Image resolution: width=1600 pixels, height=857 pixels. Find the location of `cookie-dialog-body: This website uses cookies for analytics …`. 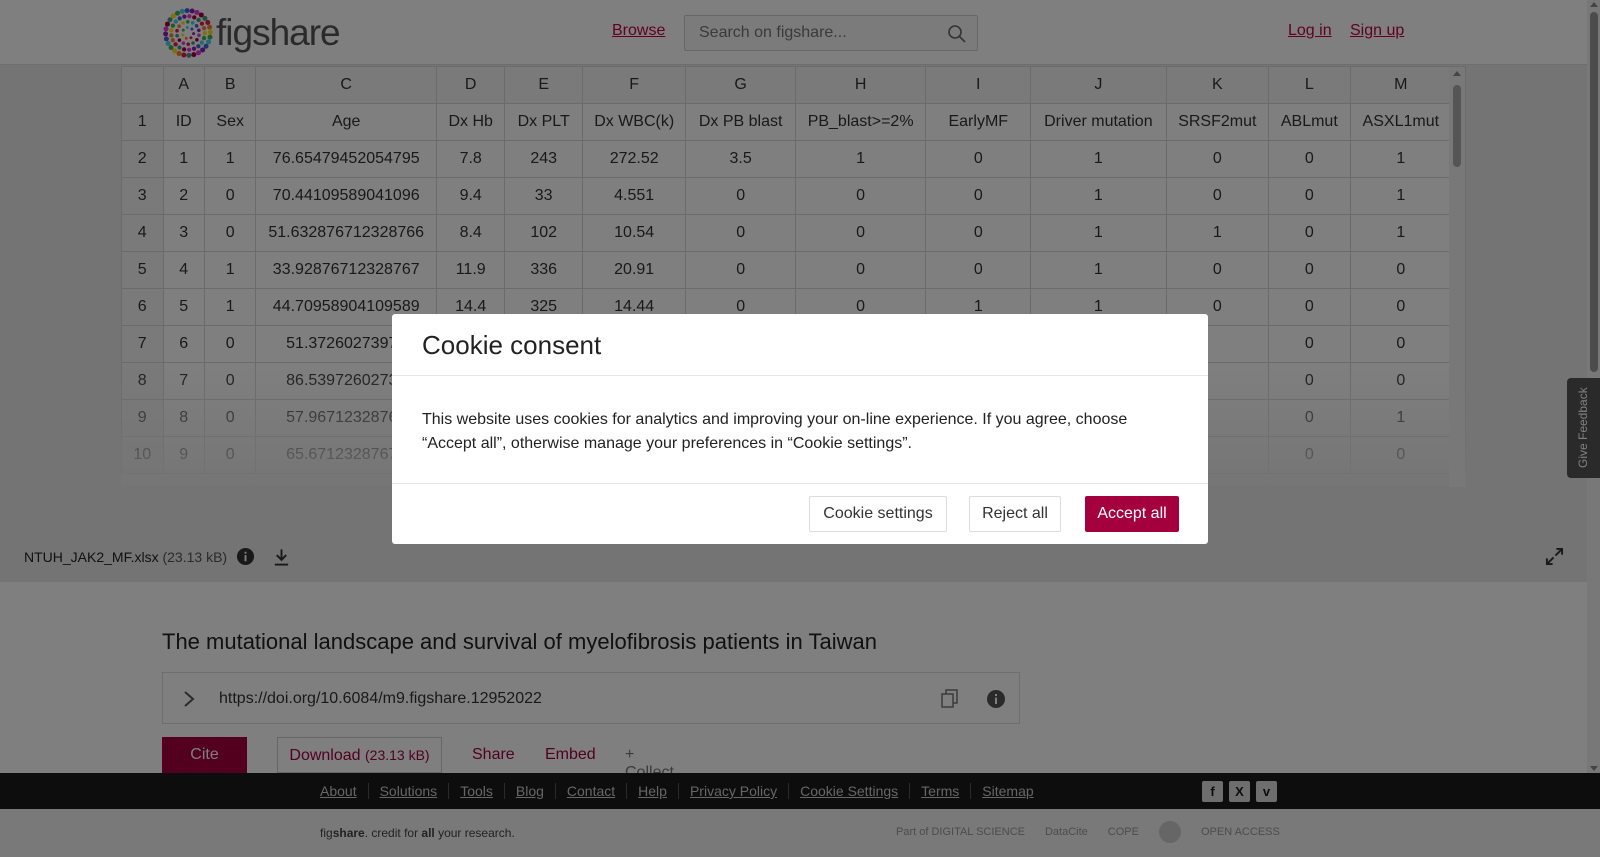

cookie-dialog-body: This website uses cookies for analytics … is located at coordinates (800, 430).